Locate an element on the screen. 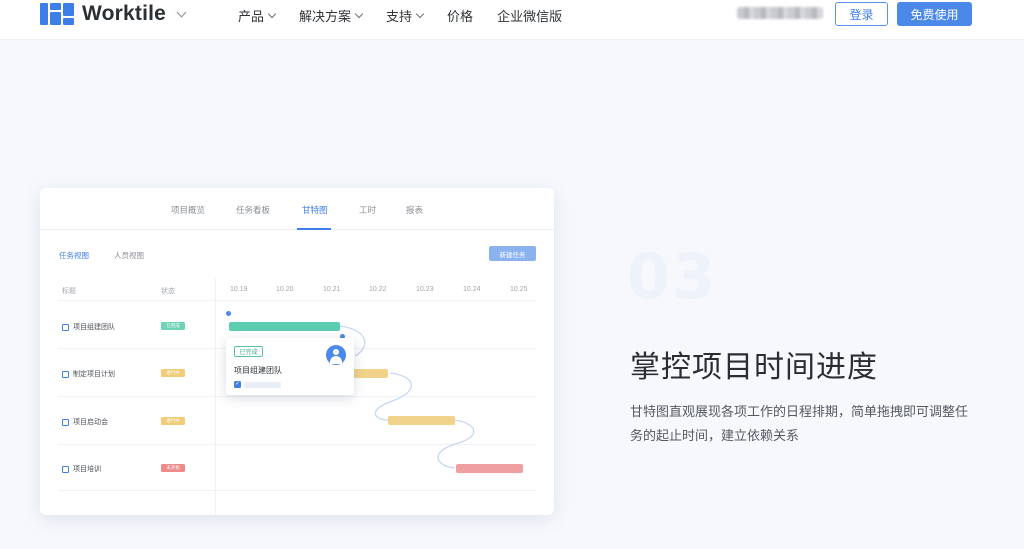  main-menu: 产品 解决方案 支持 价格 企业微信版 is located at coordinates (412, 15).